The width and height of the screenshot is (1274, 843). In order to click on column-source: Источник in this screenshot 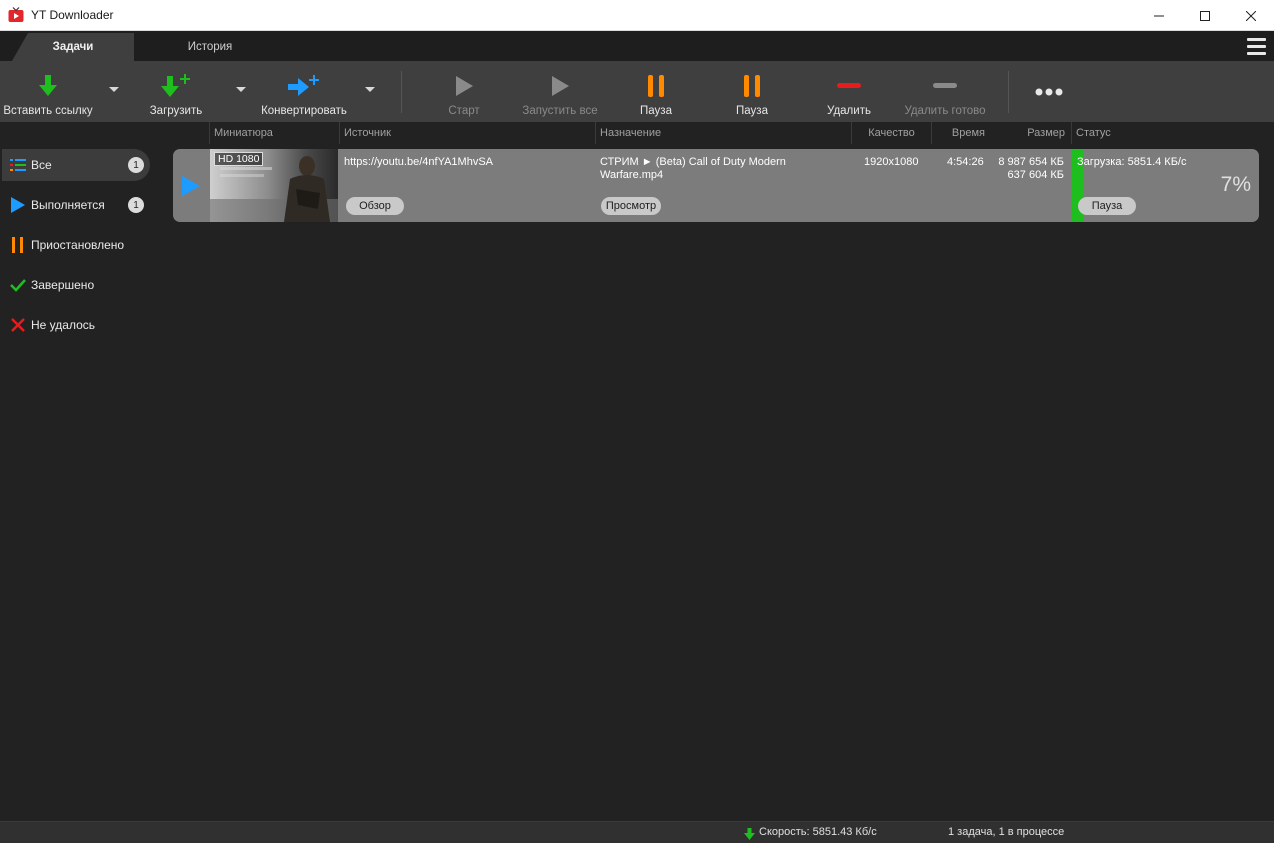, I will do `click(467, 133)`.